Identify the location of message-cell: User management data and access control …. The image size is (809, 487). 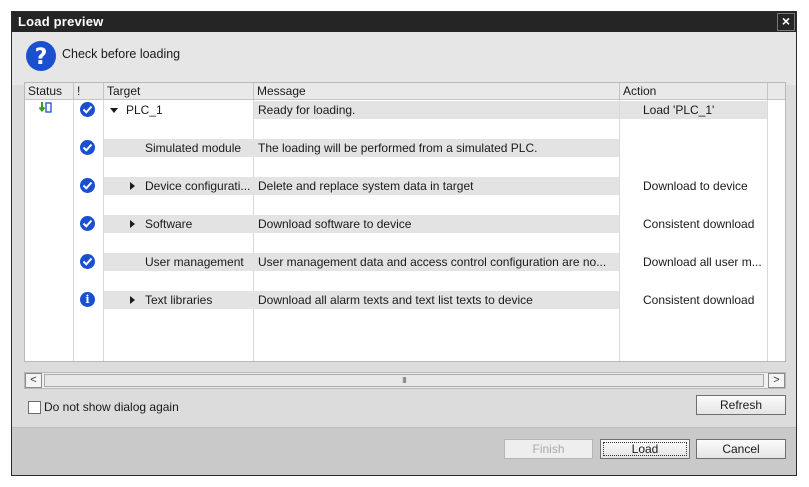
(432, 262).